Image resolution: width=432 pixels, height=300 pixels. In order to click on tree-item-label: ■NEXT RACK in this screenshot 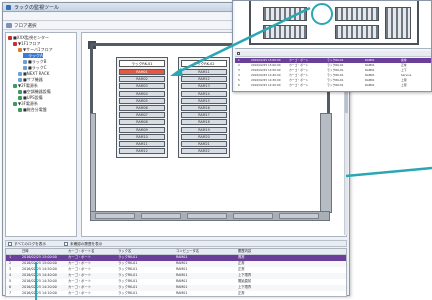, I will do `click(36, 73)`.